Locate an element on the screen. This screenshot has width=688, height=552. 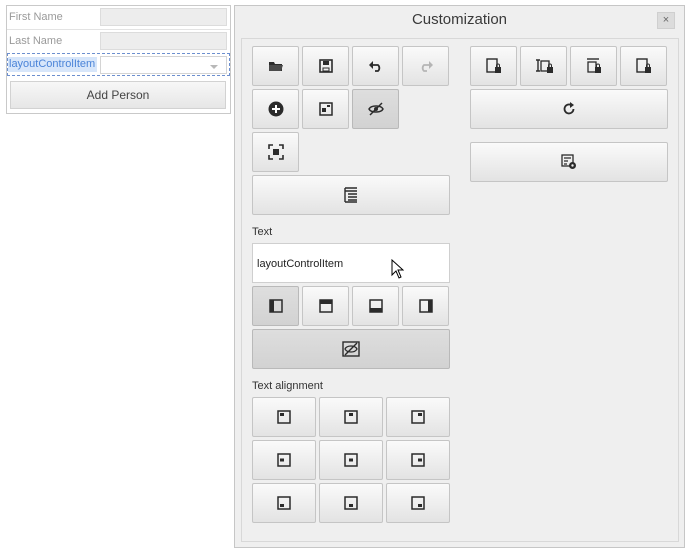
align-middle-right-button is located at coordinates (418, 460).